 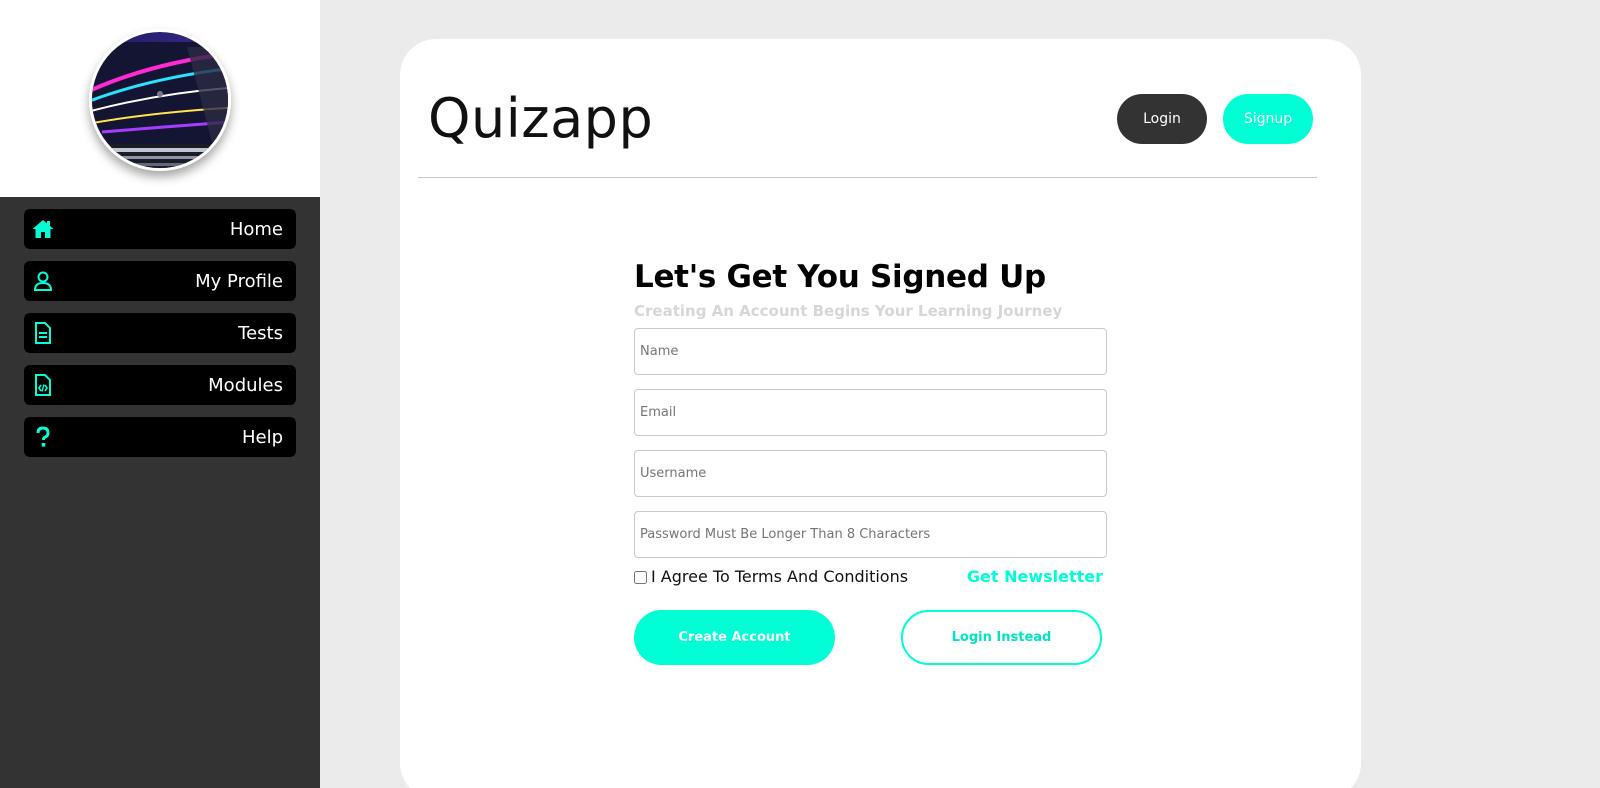 What do you see at coordinates (541, 118) in the screenshot?
I see `brand-title: Quizapp` at bounding box center [541, 118].